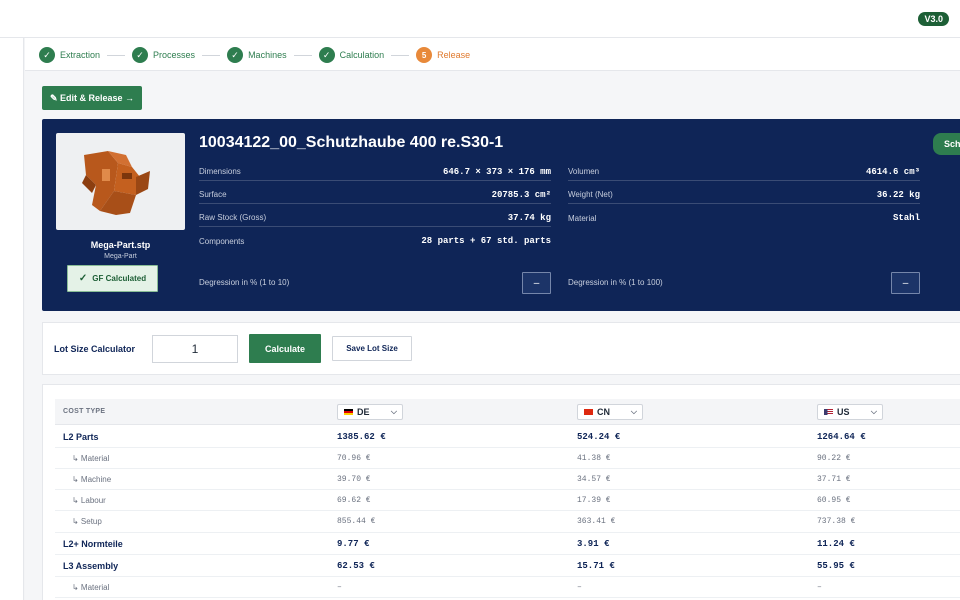 Image resolution: width=960 pixels, height=600 pixels. I want to click on prop-label: Material, so click(582, 218).